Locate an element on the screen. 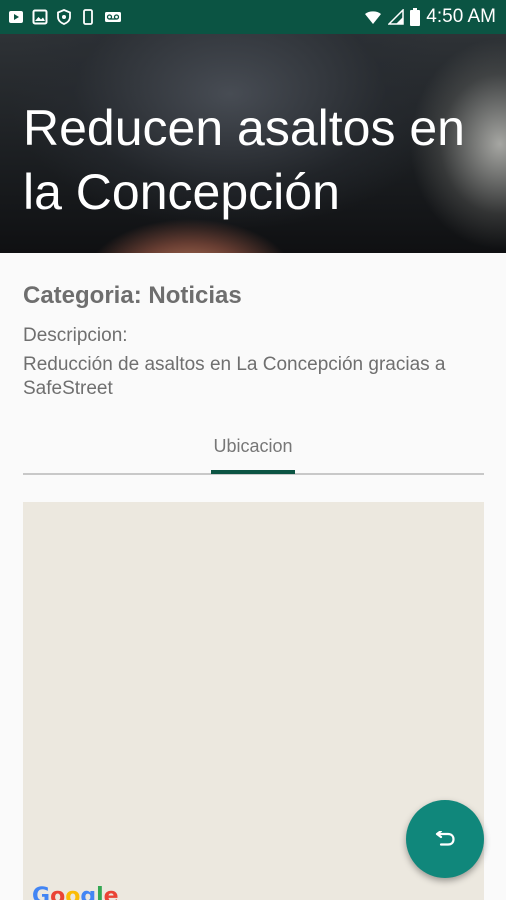  google-logo-letter: l is located at coordinates (100, 892).